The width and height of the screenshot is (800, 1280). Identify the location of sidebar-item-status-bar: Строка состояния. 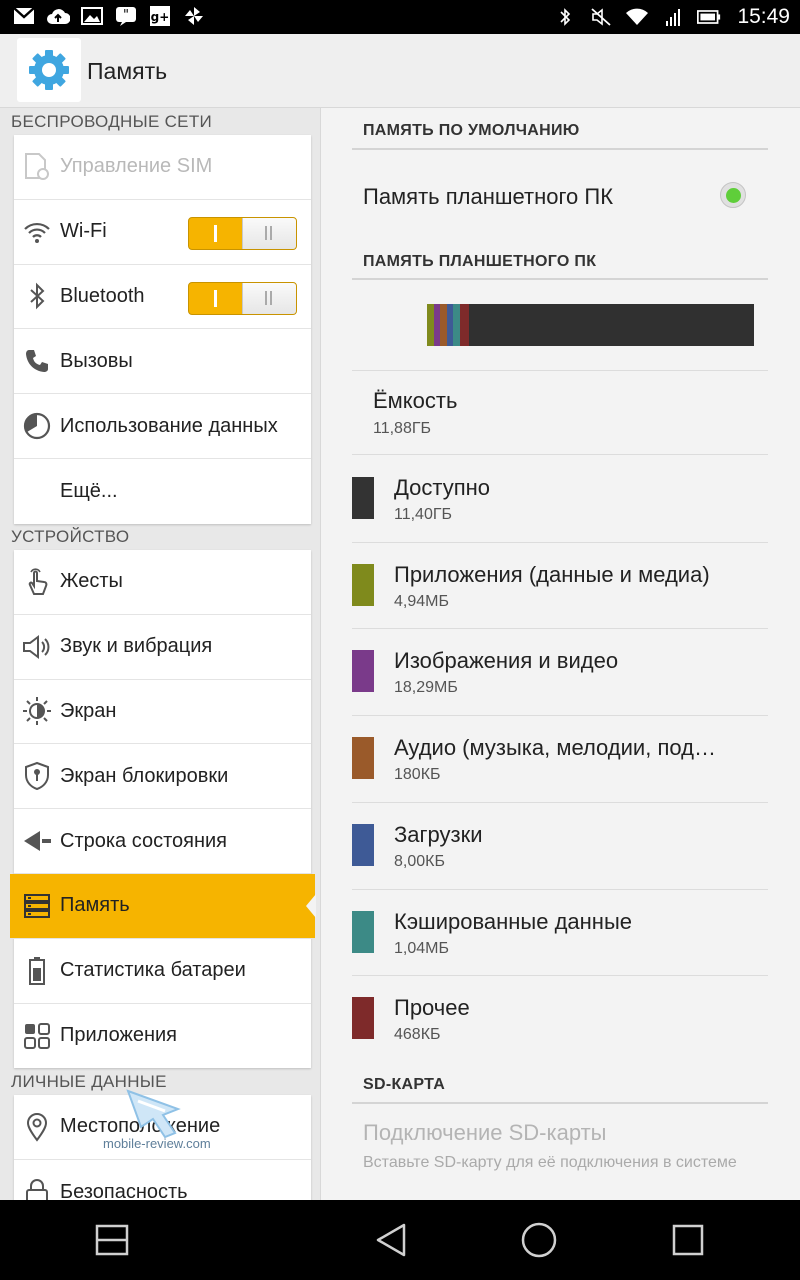
(162, 841).